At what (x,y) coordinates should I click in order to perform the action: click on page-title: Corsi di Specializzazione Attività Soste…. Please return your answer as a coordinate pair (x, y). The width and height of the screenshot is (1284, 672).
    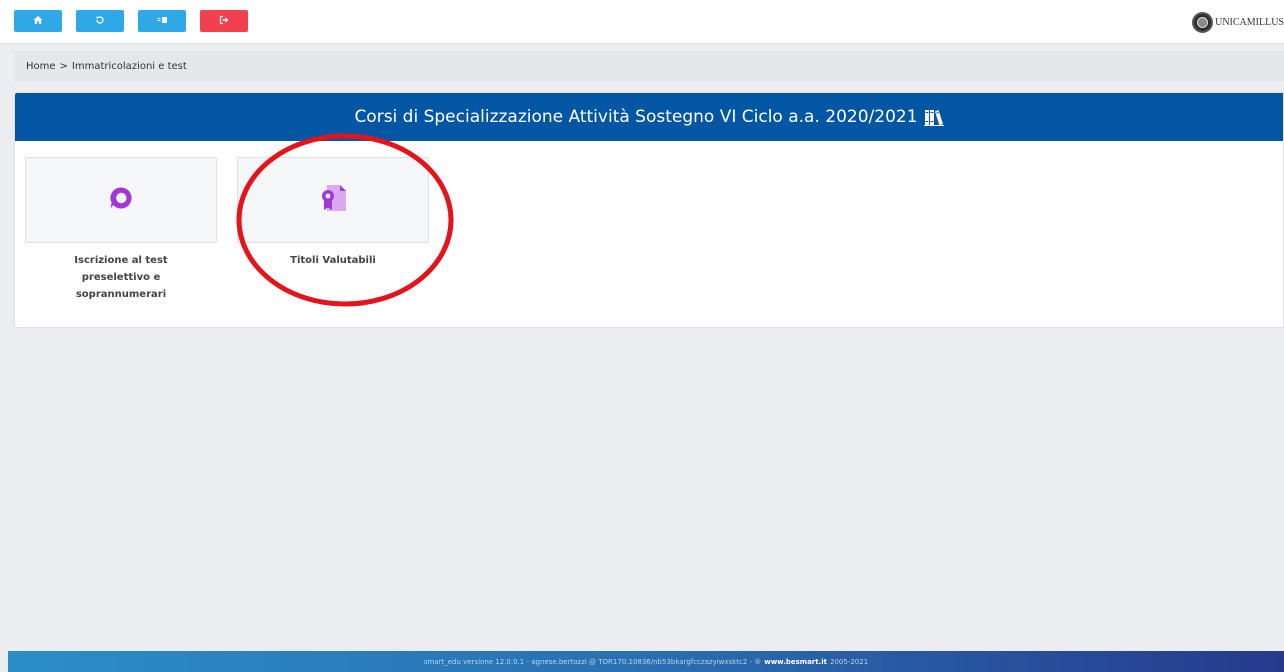
    Looking at the image, I should click on (636, 117).